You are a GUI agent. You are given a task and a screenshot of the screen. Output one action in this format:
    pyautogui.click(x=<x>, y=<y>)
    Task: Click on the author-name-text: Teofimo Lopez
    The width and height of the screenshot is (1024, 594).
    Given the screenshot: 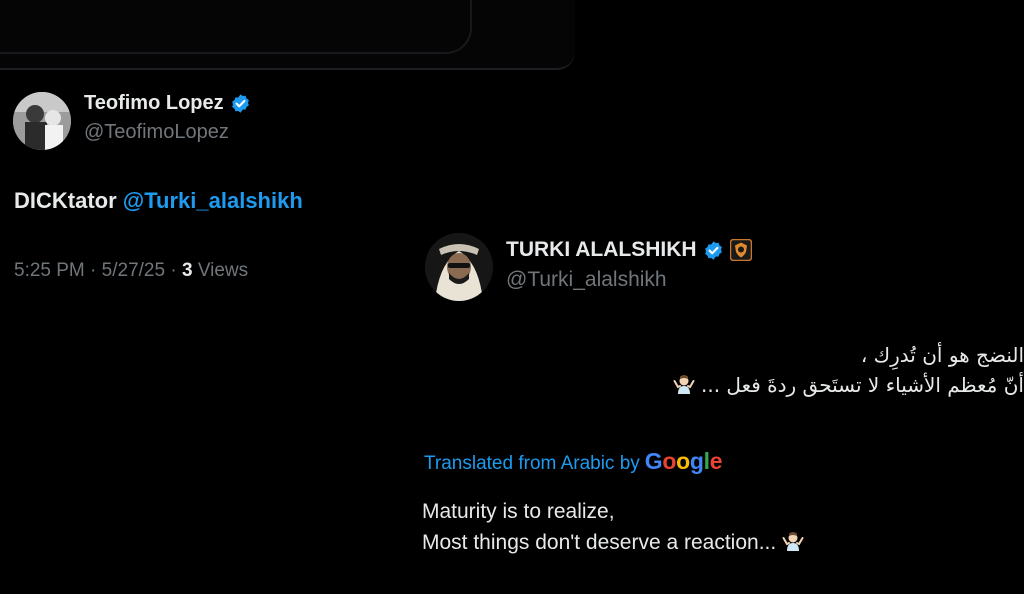 What is the action you would take?
    pyautogui.click(x=154, y=103)
    